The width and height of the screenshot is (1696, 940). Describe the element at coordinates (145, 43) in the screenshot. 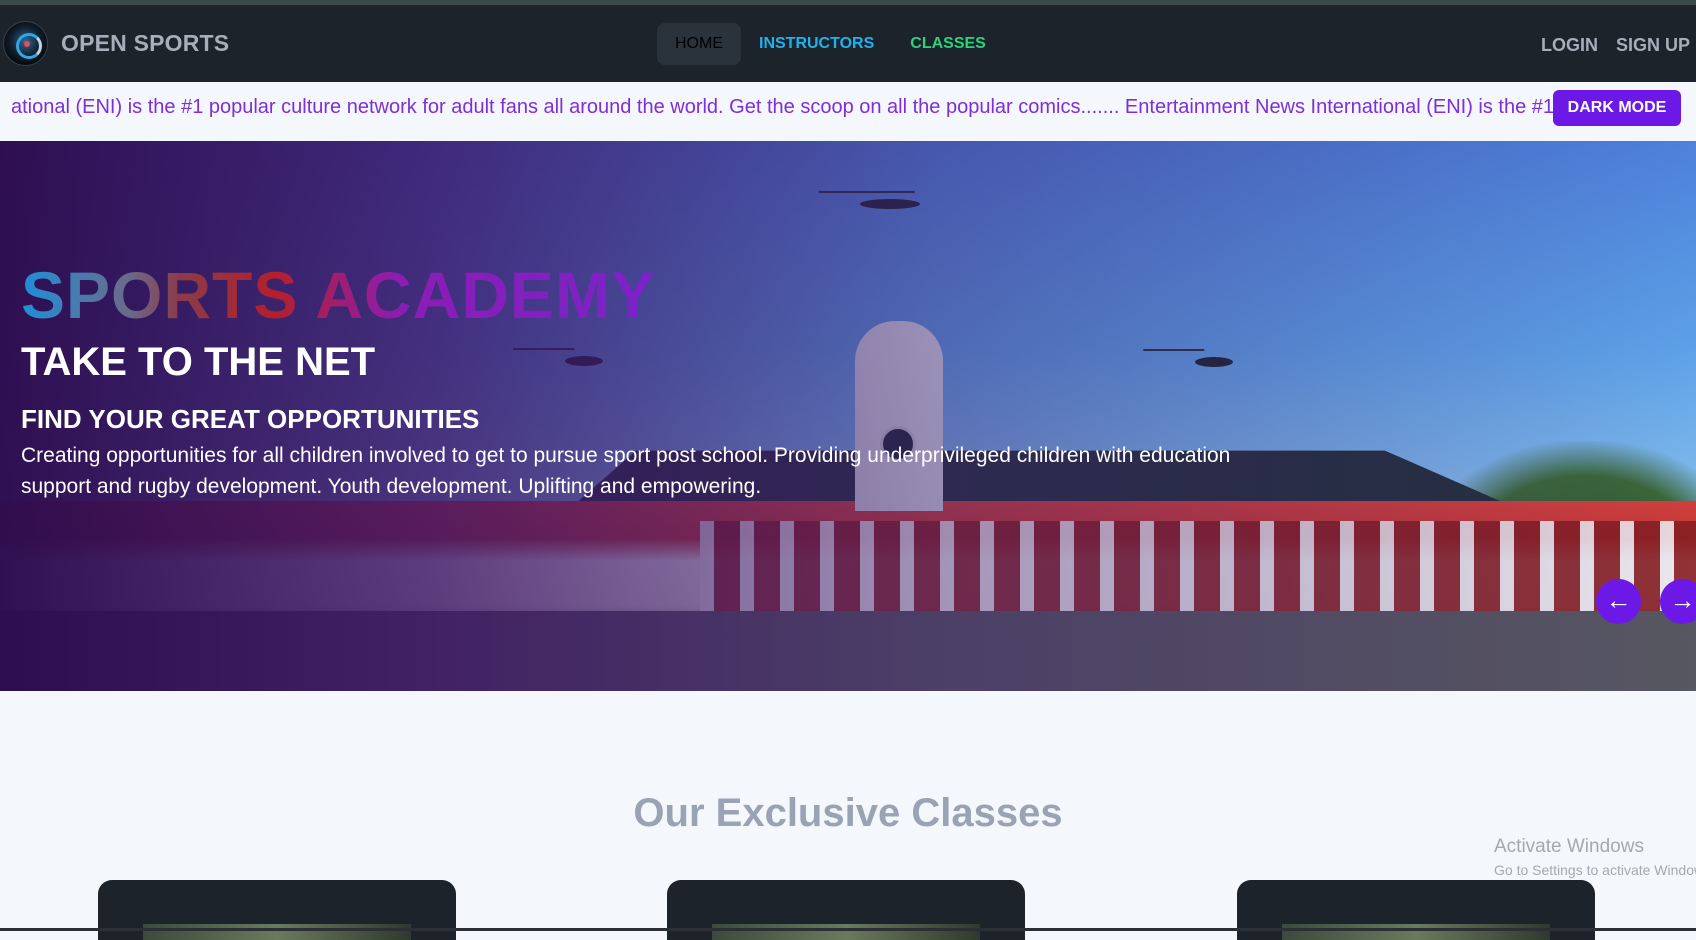

I see `brand-name: OPEN SPORTS` at that location.